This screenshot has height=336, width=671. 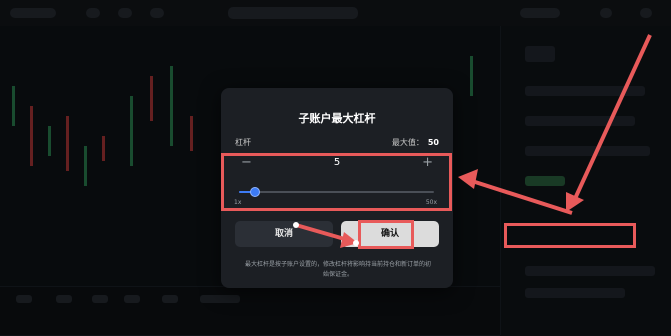 What do you see at coordinates (337, 269) in the screenshot?
I see `leverage-note: 最大杠杆是按子账户设置的，修改杠杆将影响持当前持仓和新订单的初始保证金。` at bounding box center [337, 269].